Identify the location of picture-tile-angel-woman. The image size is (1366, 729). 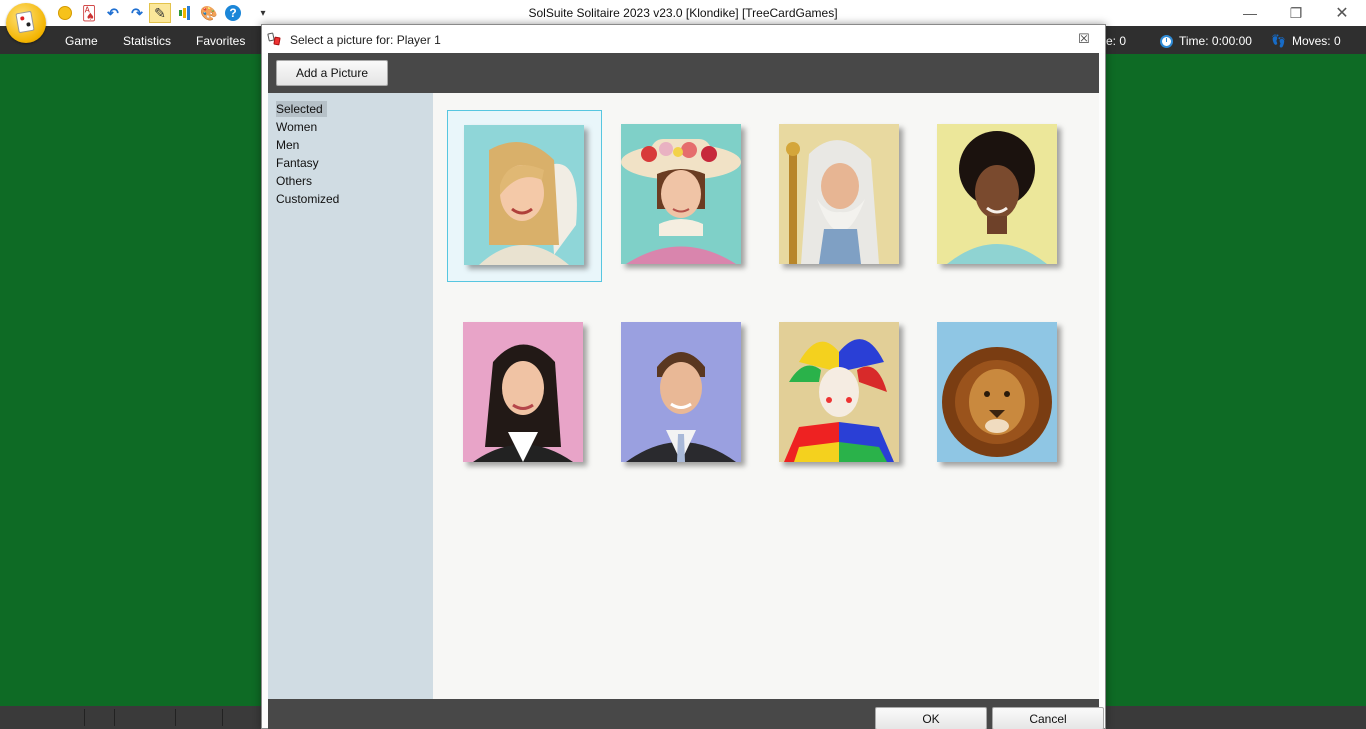
(524, 196).